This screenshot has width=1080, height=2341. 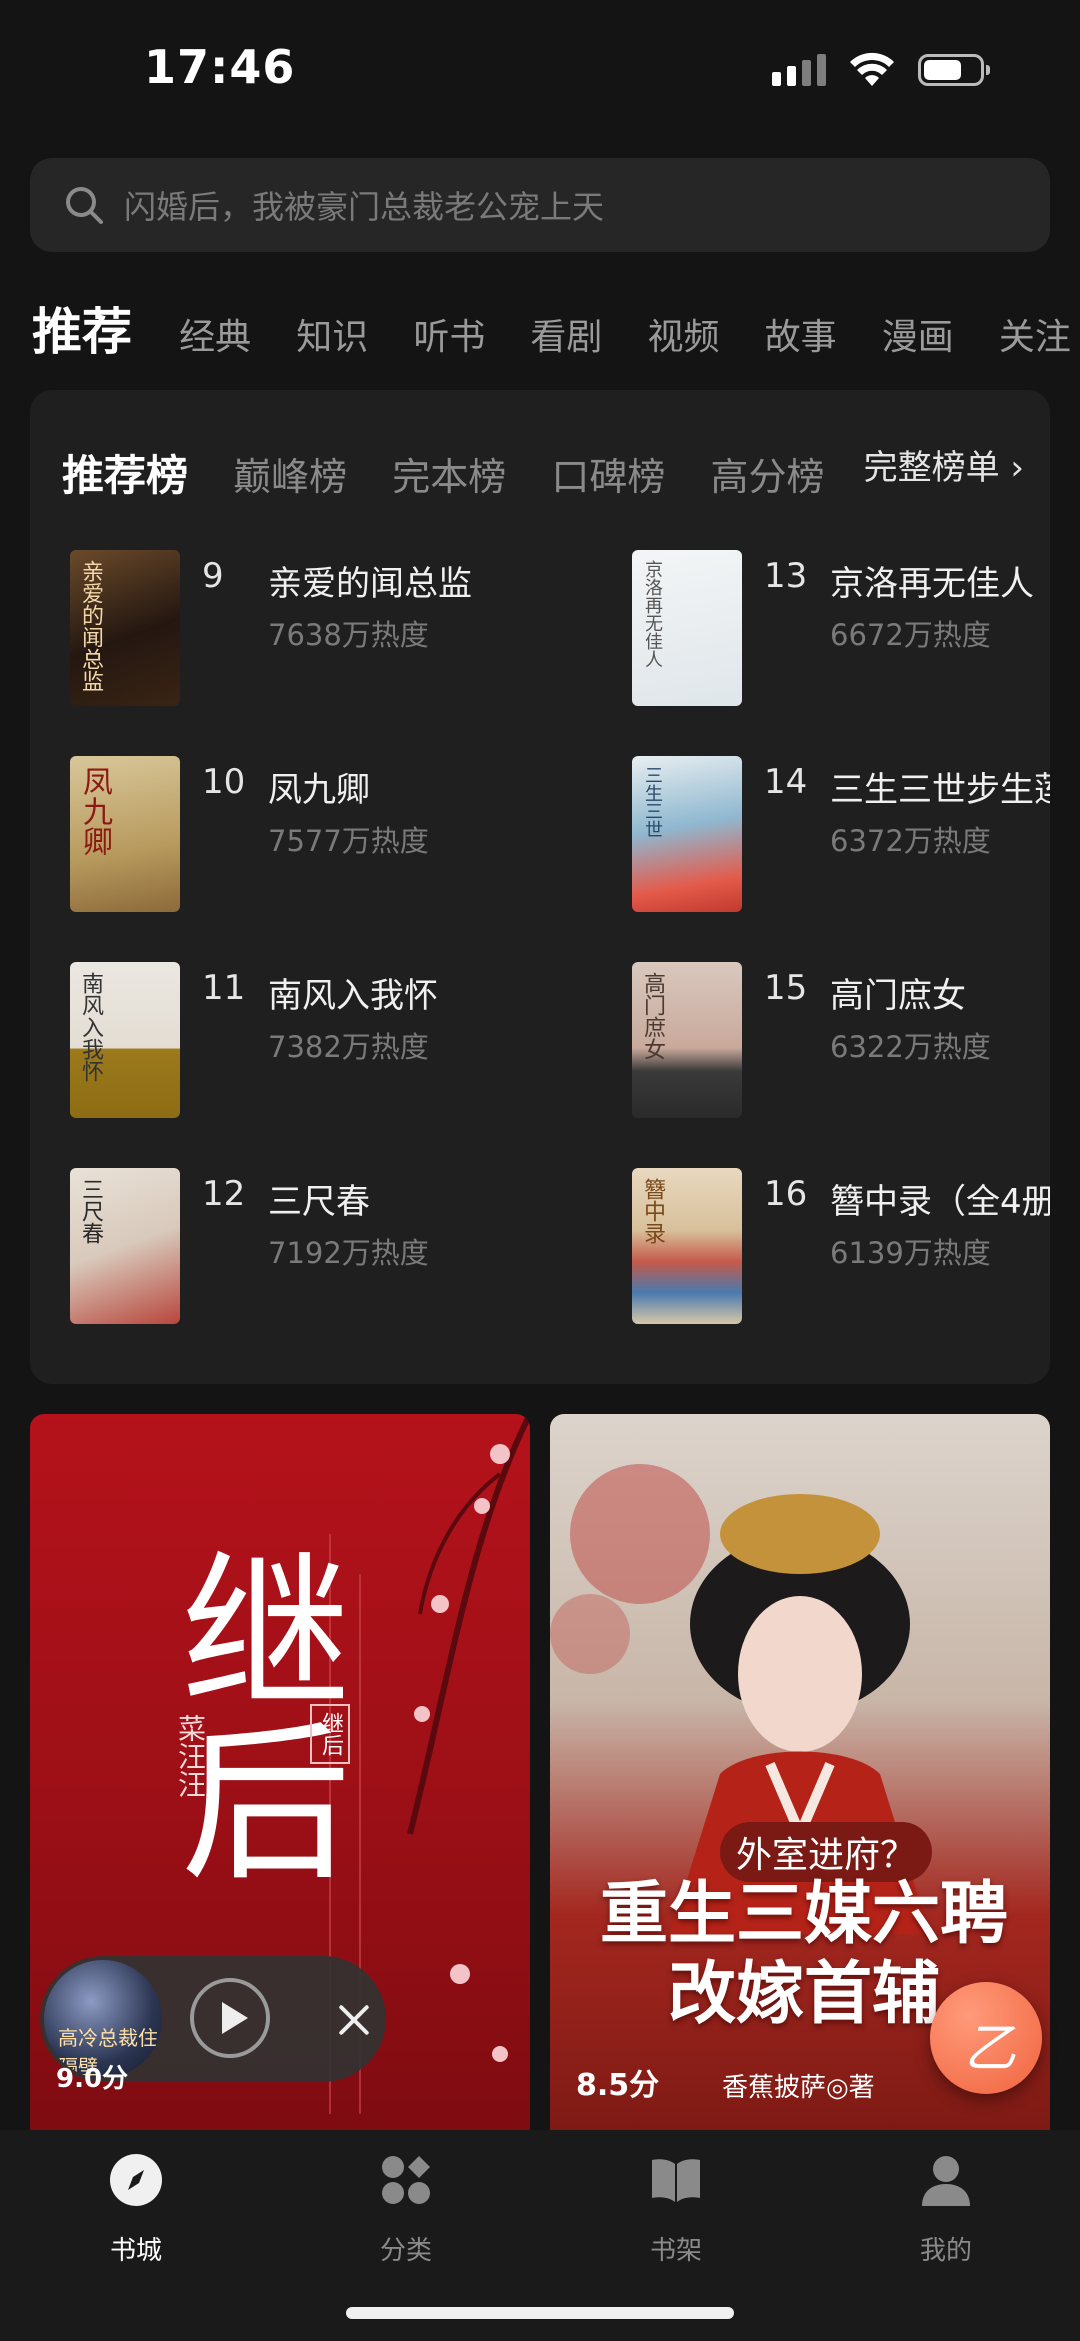 I want to click on nav-profile: 我的, so click(x=946, y=2209).